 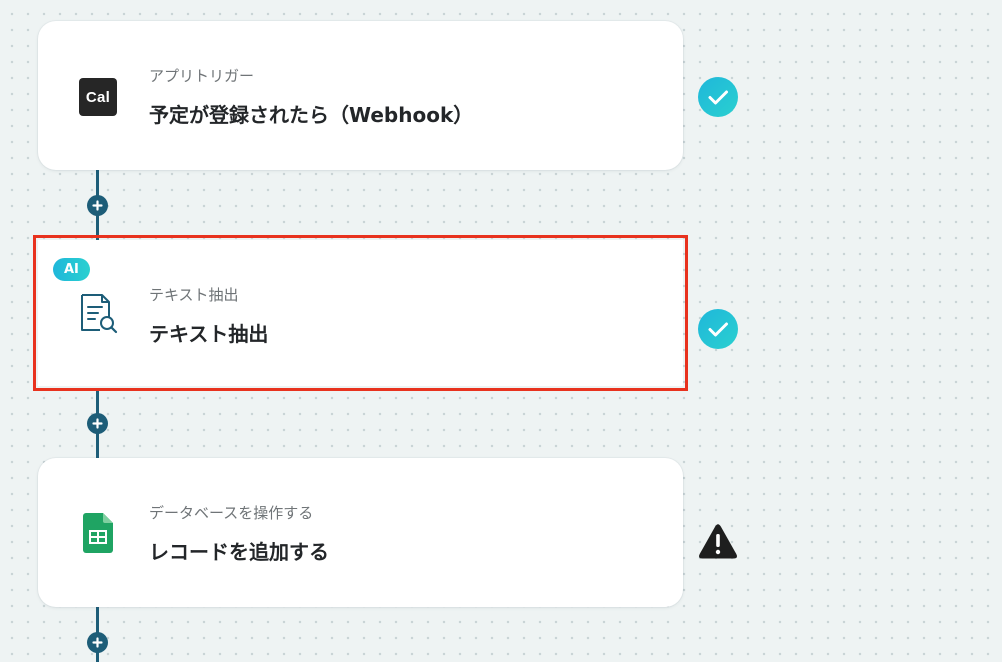 What do you see at coordinates (231, 513) in the screenshot?
I see `step-type-label: データベースを操作する` at bounding box center [231, 513].